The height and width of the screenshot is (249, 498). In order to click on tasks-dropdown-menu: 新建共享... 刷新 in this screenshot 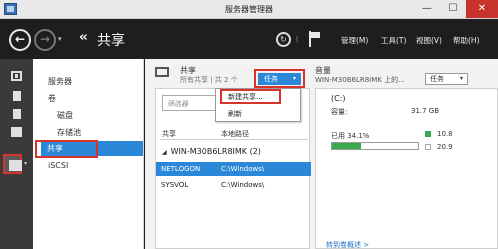, I will do `click(258, 105)`.